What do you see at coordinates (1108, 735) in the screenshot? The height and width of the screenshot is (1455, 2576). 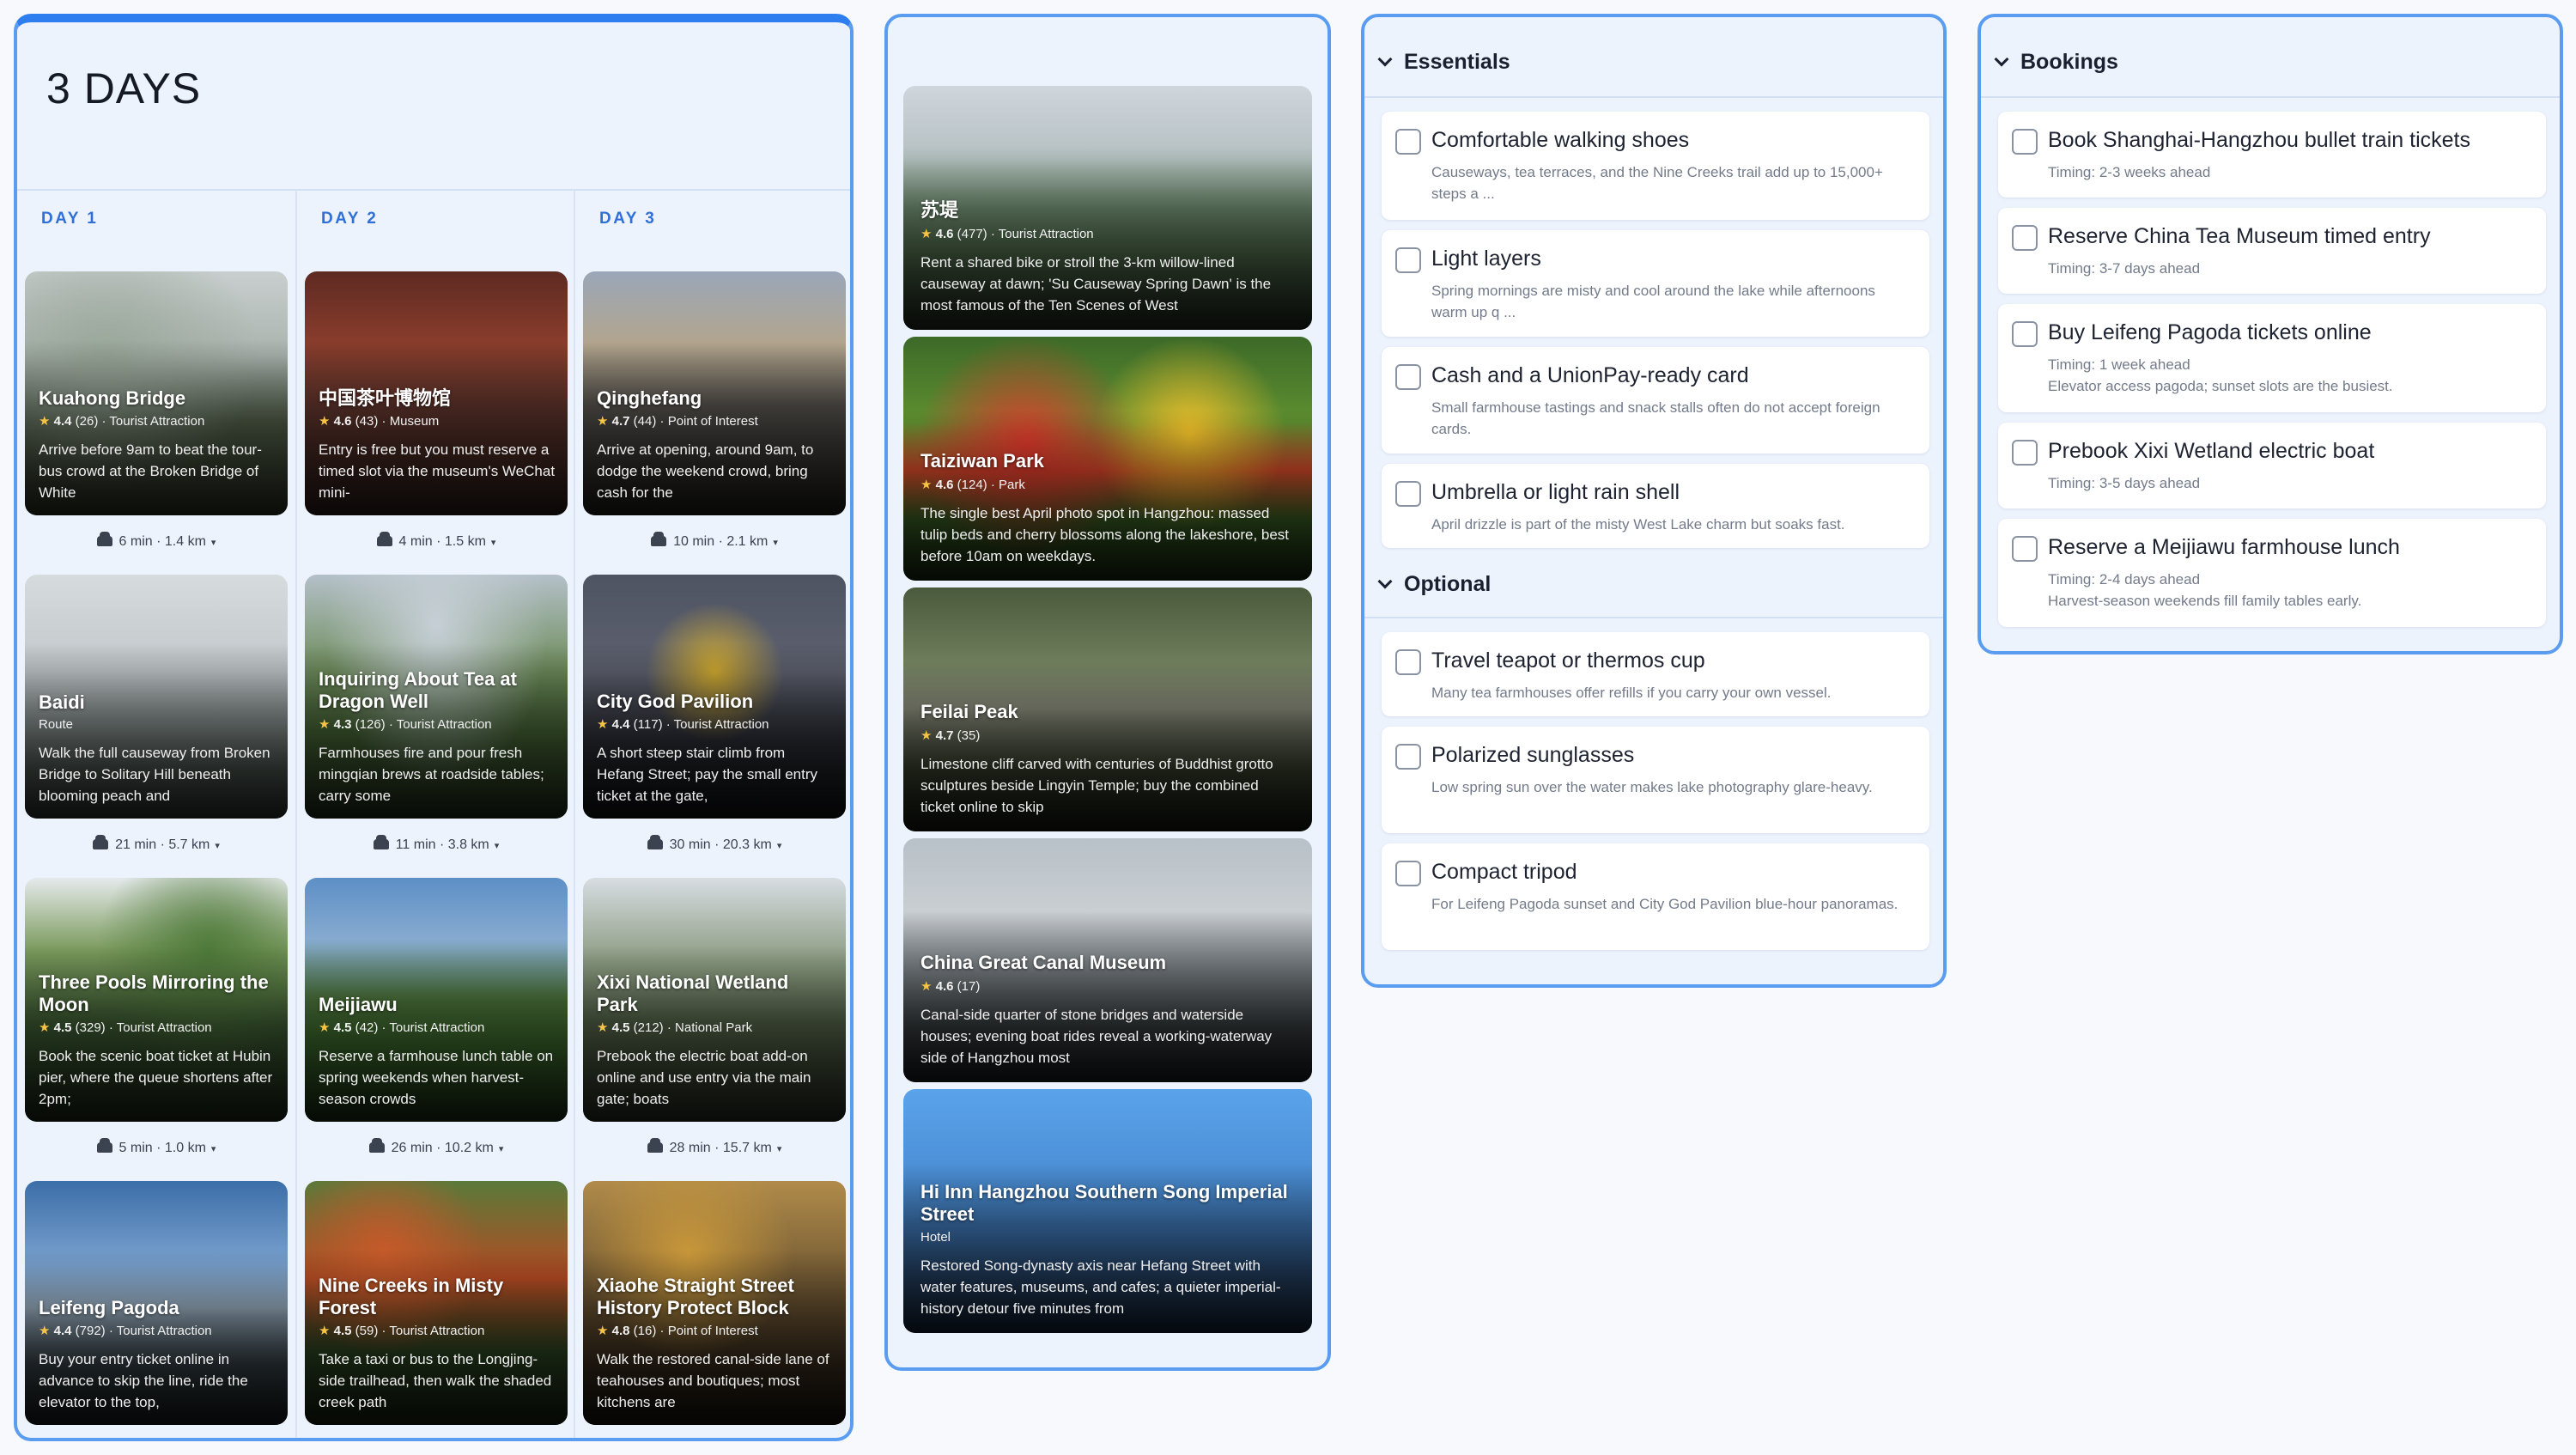 I see `place-meta: ★ 4.7 (35)` at bounding box center [1108, 735].